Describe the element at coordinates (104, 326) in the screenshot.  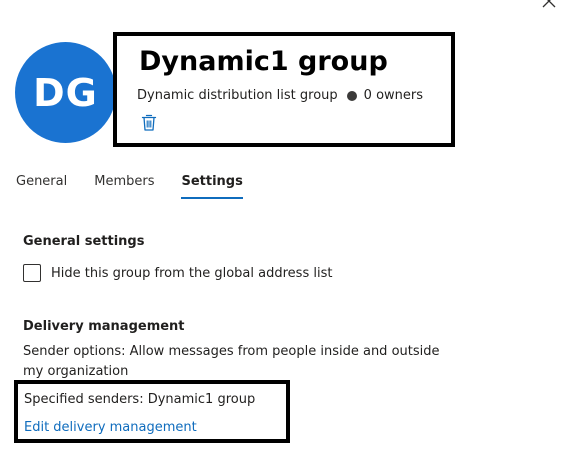
I see `delivery-management-heading: Delivery management` at that location.